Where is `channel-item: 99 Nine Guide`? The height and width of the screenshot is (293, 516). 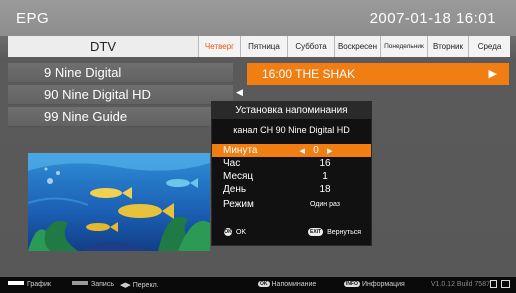
channel-item: 99 Nine Guide is located at coordinates (120, 117).